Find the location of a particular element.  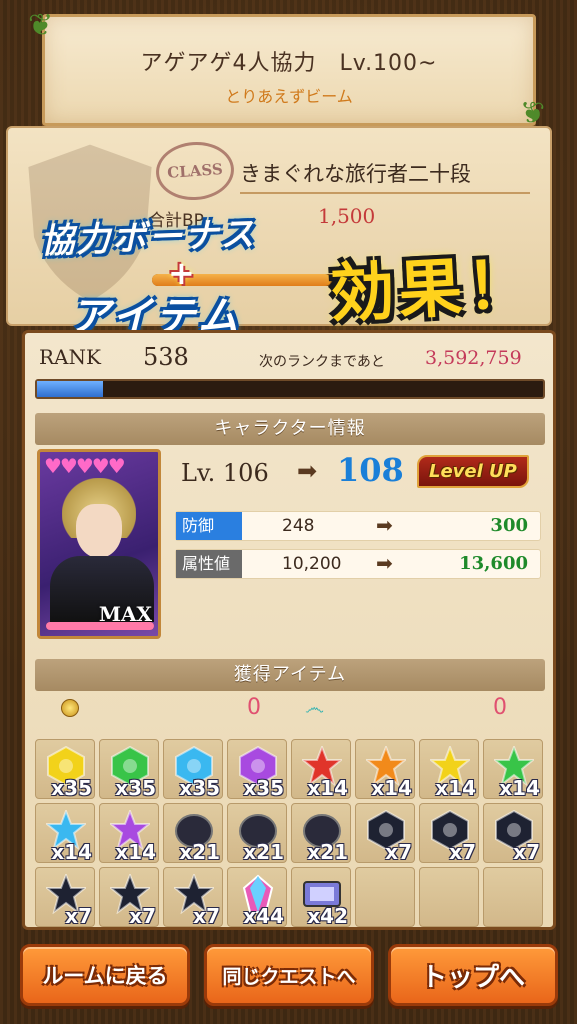

stat-new-value: 13,600 is located at coordinates (493, 563).